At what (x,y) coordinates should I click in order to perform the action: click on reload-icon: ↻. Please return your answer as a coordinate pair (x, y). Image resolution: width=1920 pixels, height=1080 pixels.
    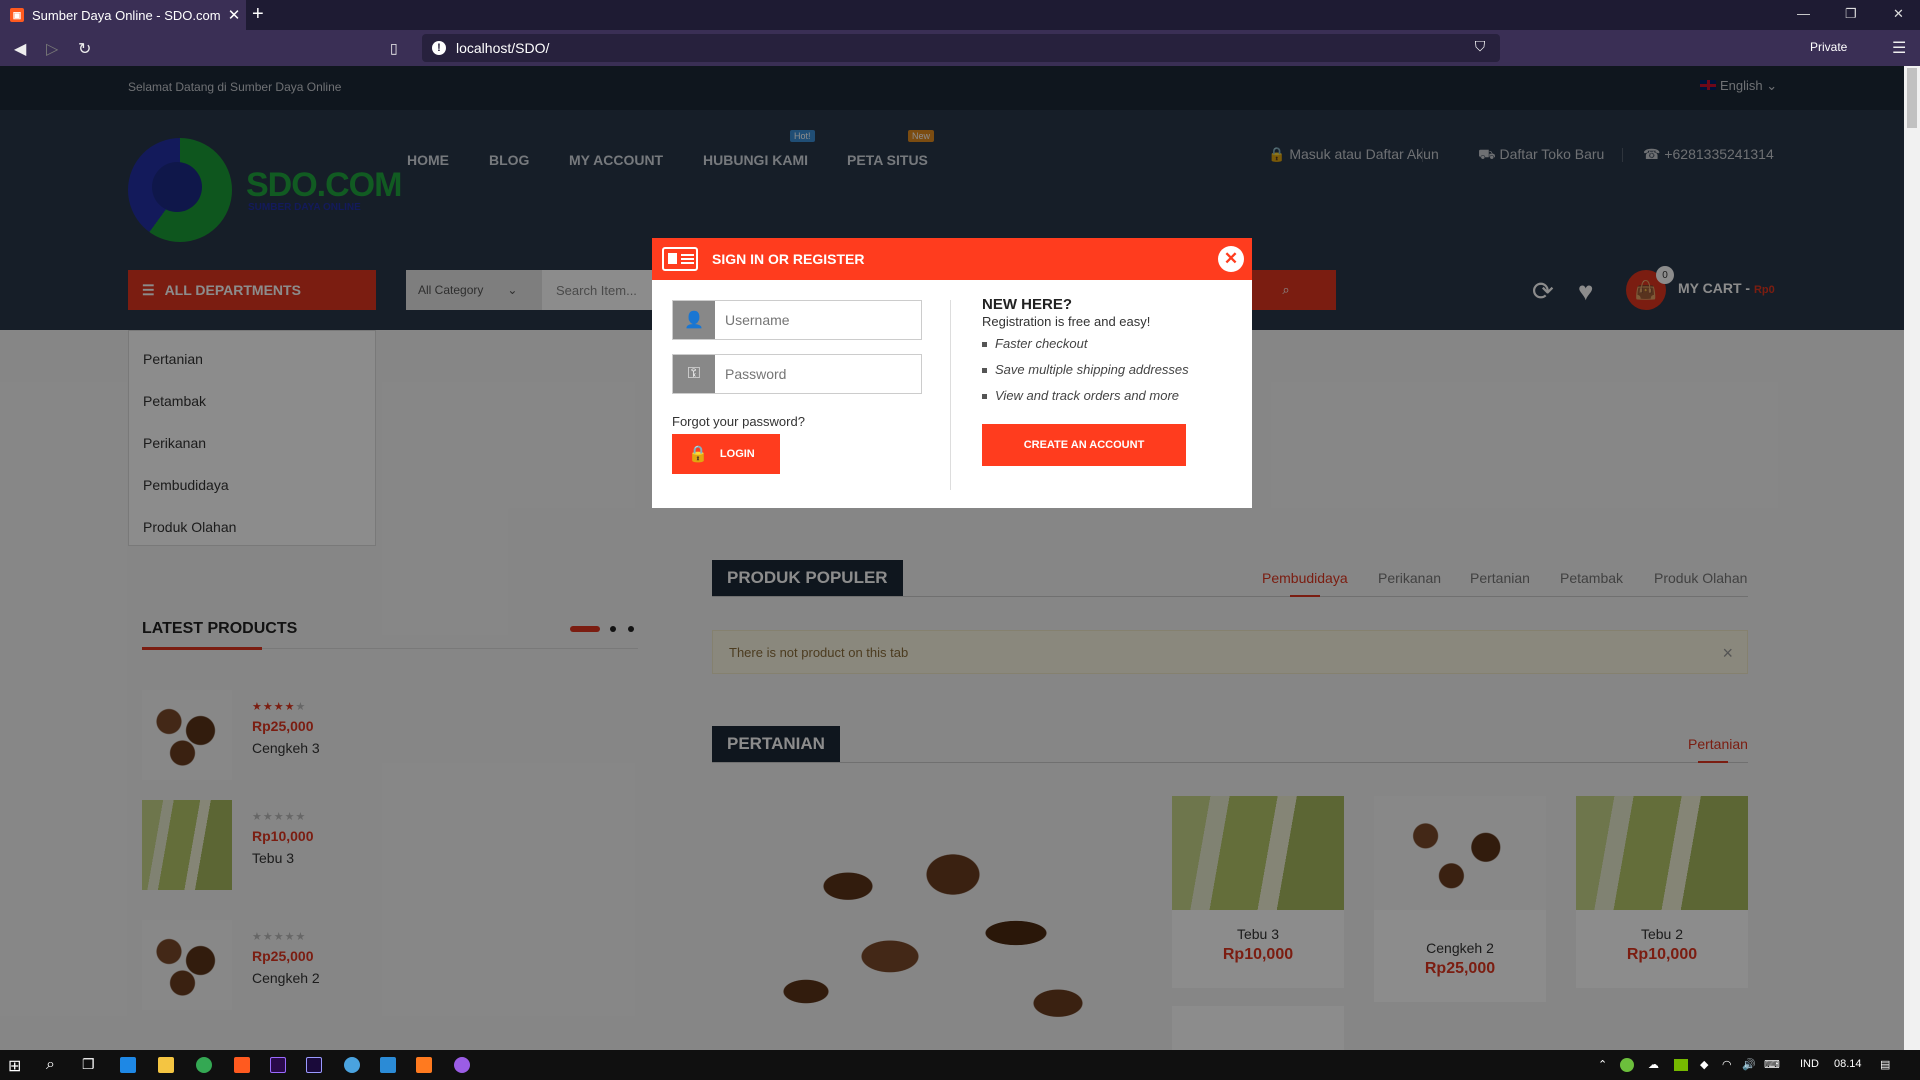
    Looking at the image, I should click on (84, 49).